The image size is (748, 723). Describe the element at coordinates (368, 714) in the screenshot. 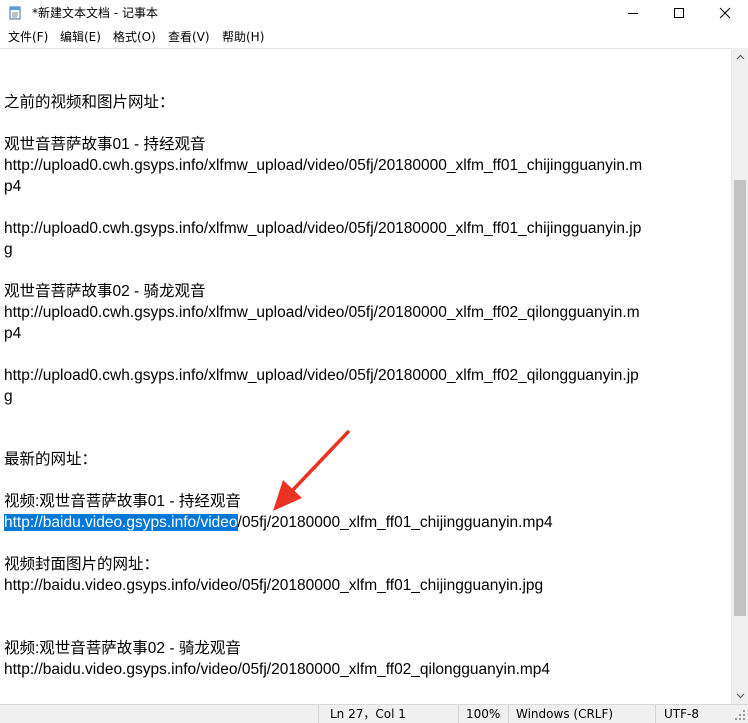

I see `cursor-position: Ln 27，Col 1` at that location.